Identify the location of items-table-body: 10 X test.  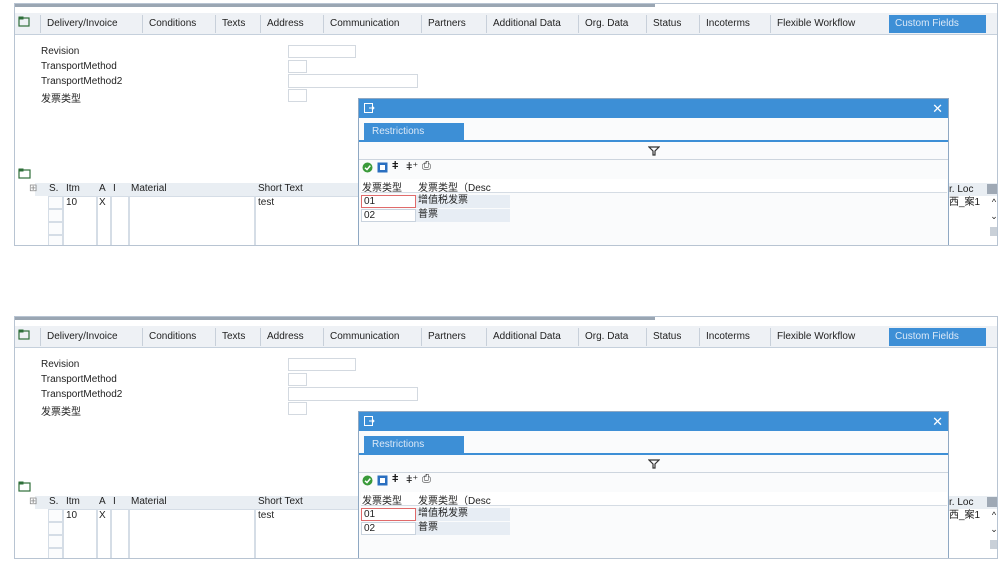
(205, 220).